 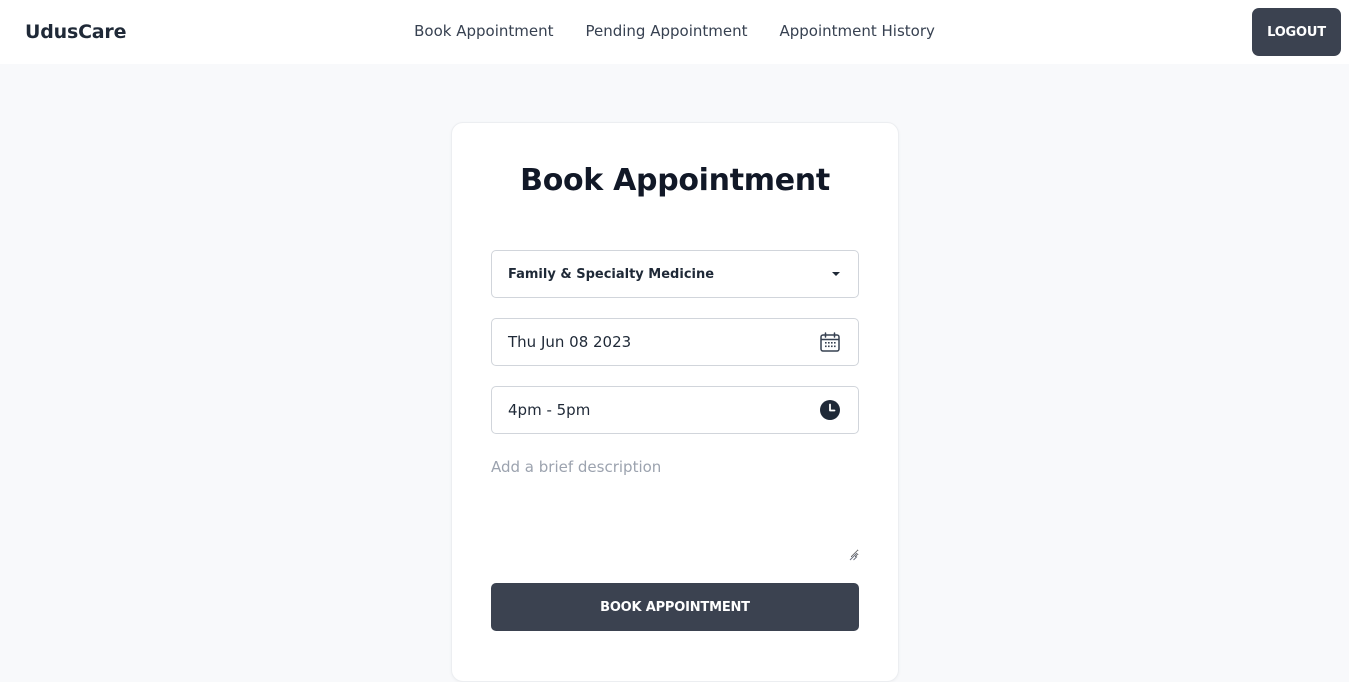 I want to click on logout-button: LOGOUT, so click(x=1296, y=32).